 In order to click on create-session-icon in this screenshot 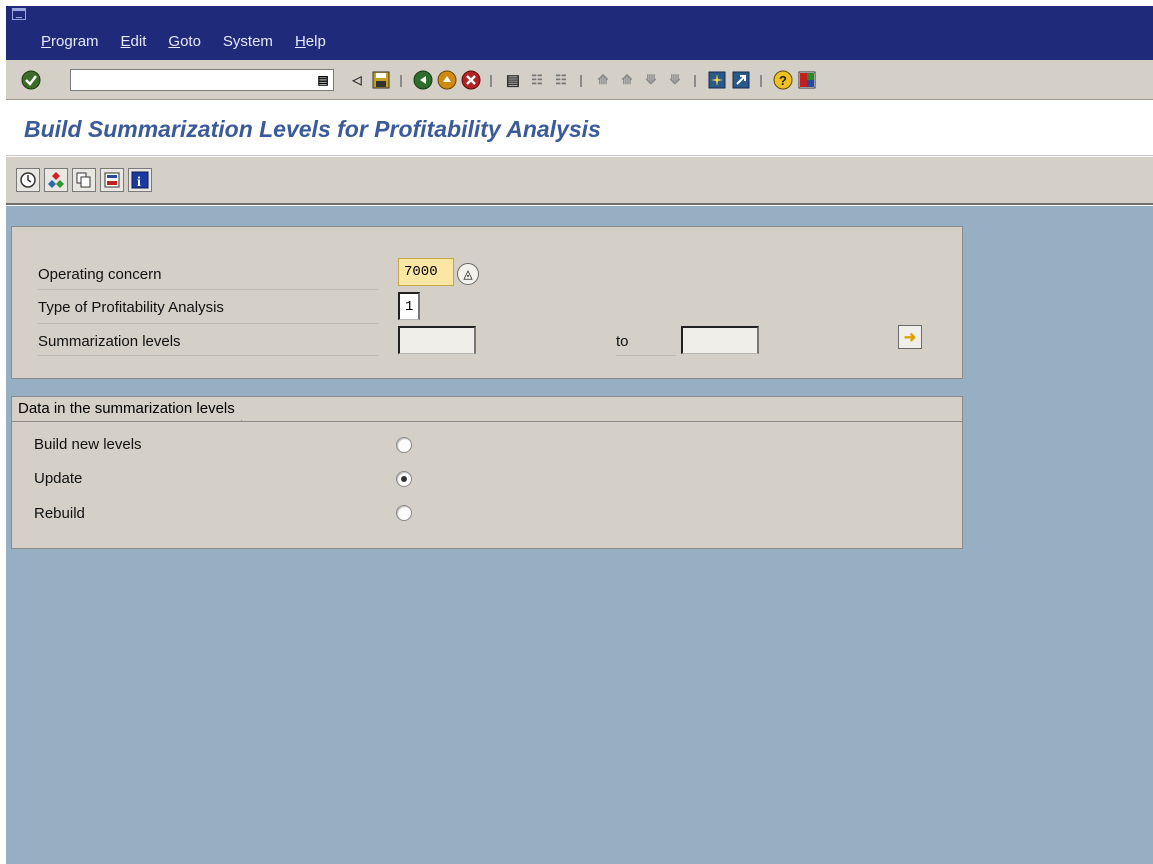, I will do `click(717, 80)`.